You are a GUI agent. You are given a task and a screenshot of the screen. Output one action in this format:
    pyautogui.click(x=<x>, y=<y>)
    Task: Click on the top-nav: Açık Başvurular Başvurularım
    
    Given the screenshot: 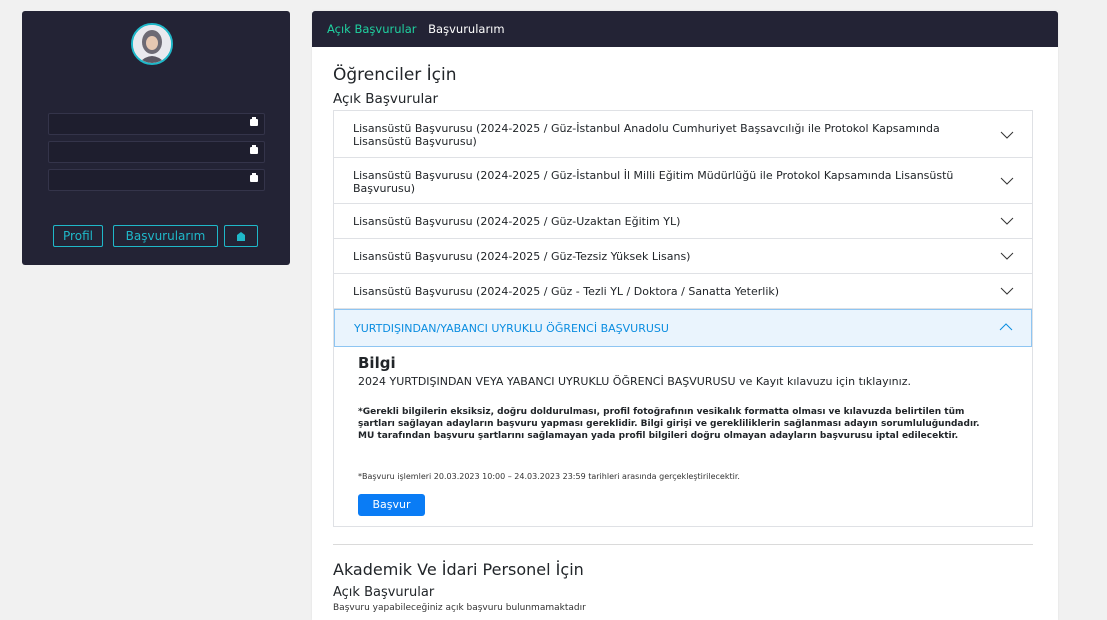 What is the action you would take?
    pyautogui.click(x=685, y=29)
    